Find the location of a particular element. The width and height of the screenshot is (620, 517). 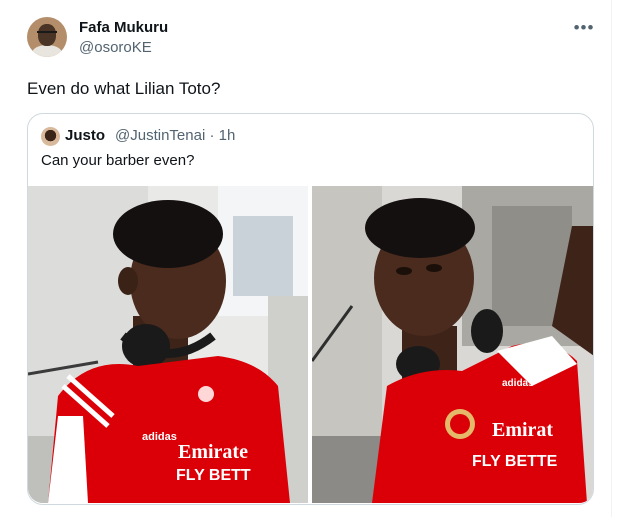

more-horizontal-icon: ••• is located at coordinates (584, 27).